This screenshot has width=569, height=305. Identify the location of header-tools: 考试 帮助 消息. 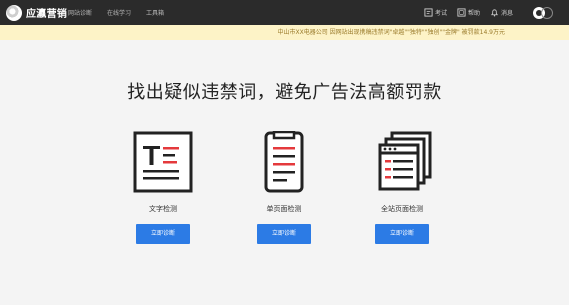
(488, 12).